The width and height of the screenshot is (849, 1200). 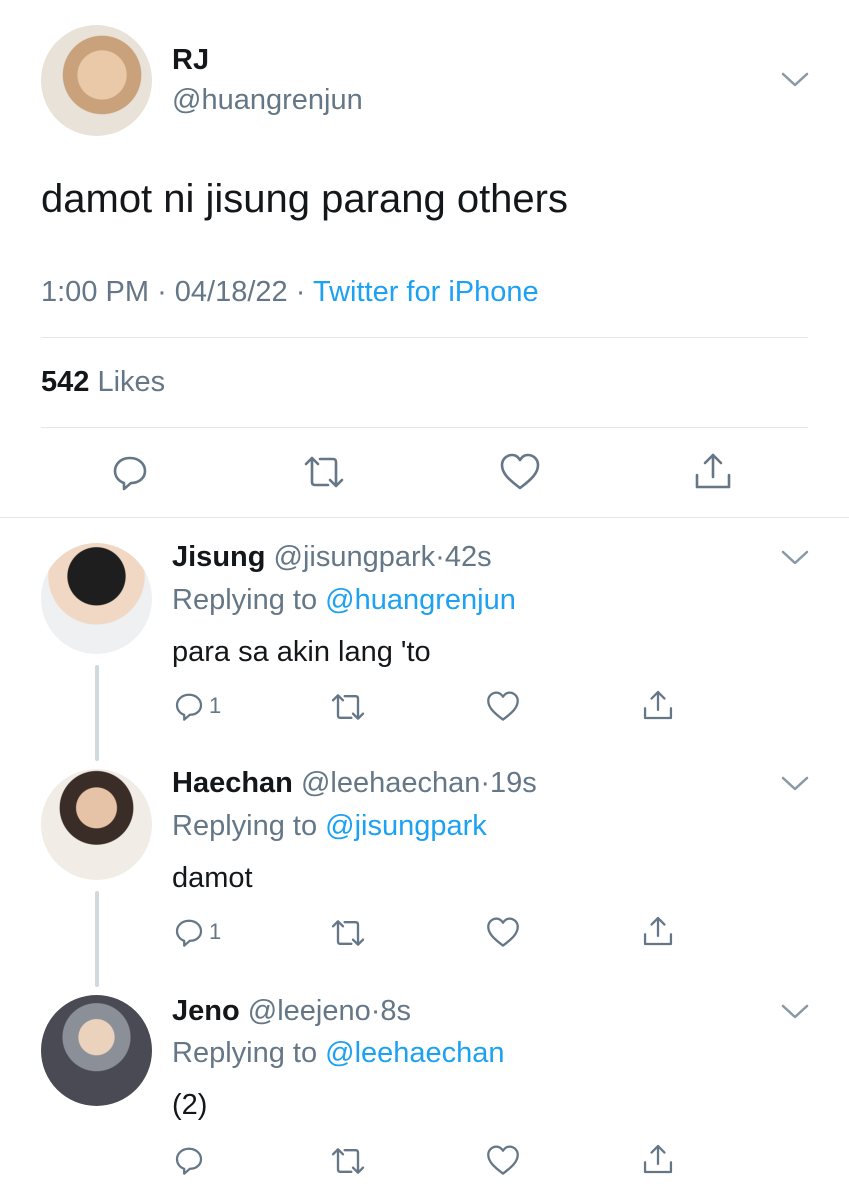 I want to click on handle: @huangrenjun, so click(x=267, y=100).